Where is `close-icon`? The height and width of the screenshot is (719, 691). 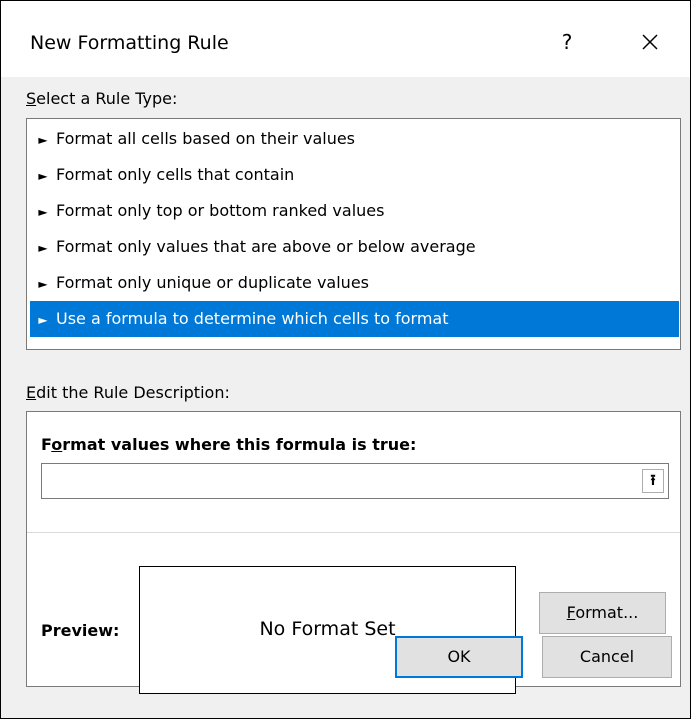 close-icon is located at coordinates (650, 42).